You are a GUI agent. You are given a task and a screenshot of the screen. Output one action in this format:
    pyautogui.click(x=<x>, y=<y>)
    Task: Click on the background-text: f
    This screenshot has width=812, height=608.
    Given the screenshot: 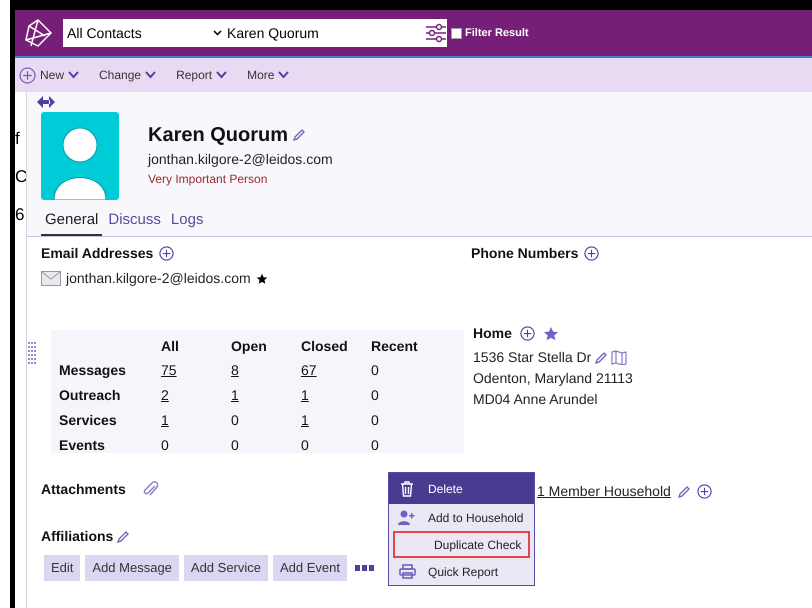 What is the action you would take?
    pyautogui.click(x=18, y=139)
    